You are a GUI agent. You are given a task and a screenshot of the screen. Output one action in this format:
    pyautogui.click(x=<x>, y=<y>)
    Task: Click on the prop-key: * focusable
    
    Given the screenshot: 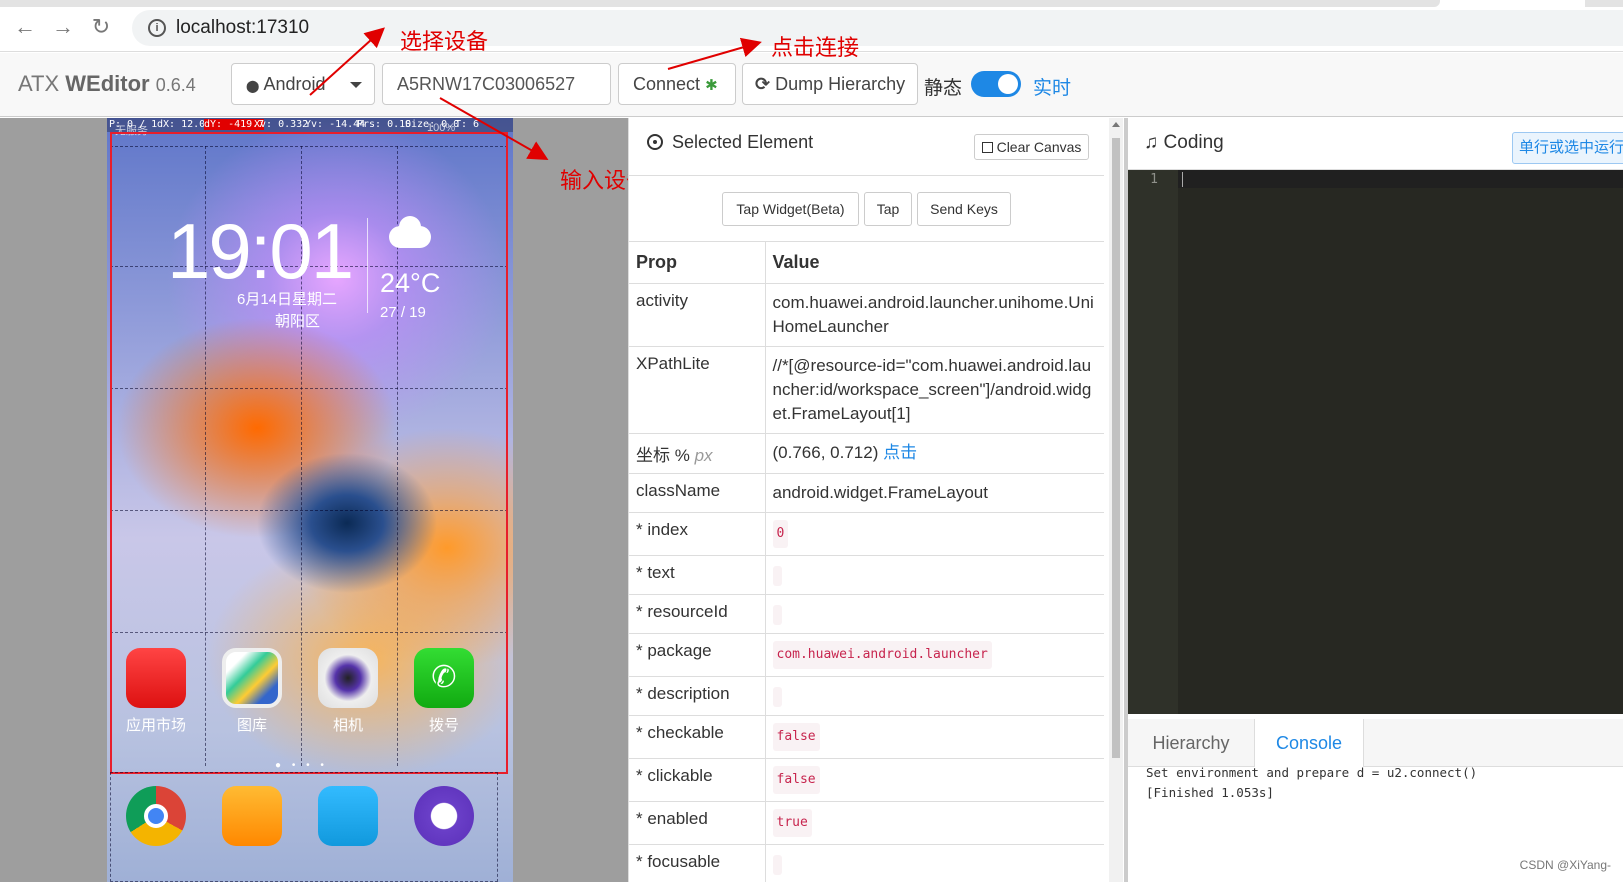 What is the action you would take?
    pyautogui.click(x=697, y=863)
    